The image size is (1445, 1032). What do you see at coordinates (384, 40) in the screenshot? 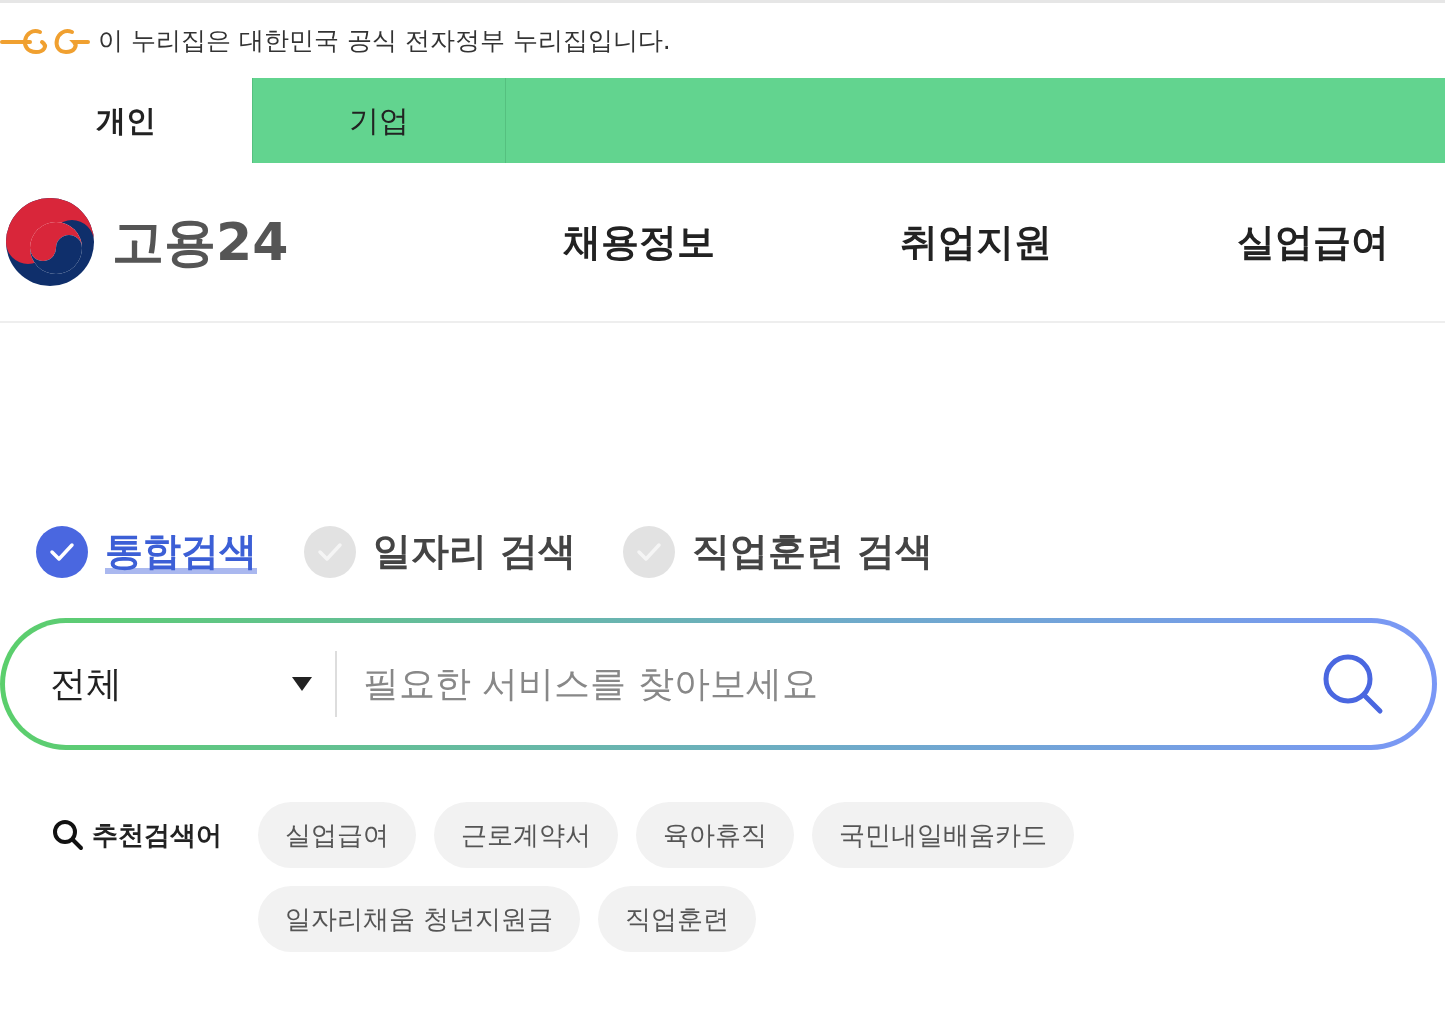
I see `notice-text: 이 누리집은 대한민국 공식 전자정부 누리집입니다.` at bounding box center [384, 40].